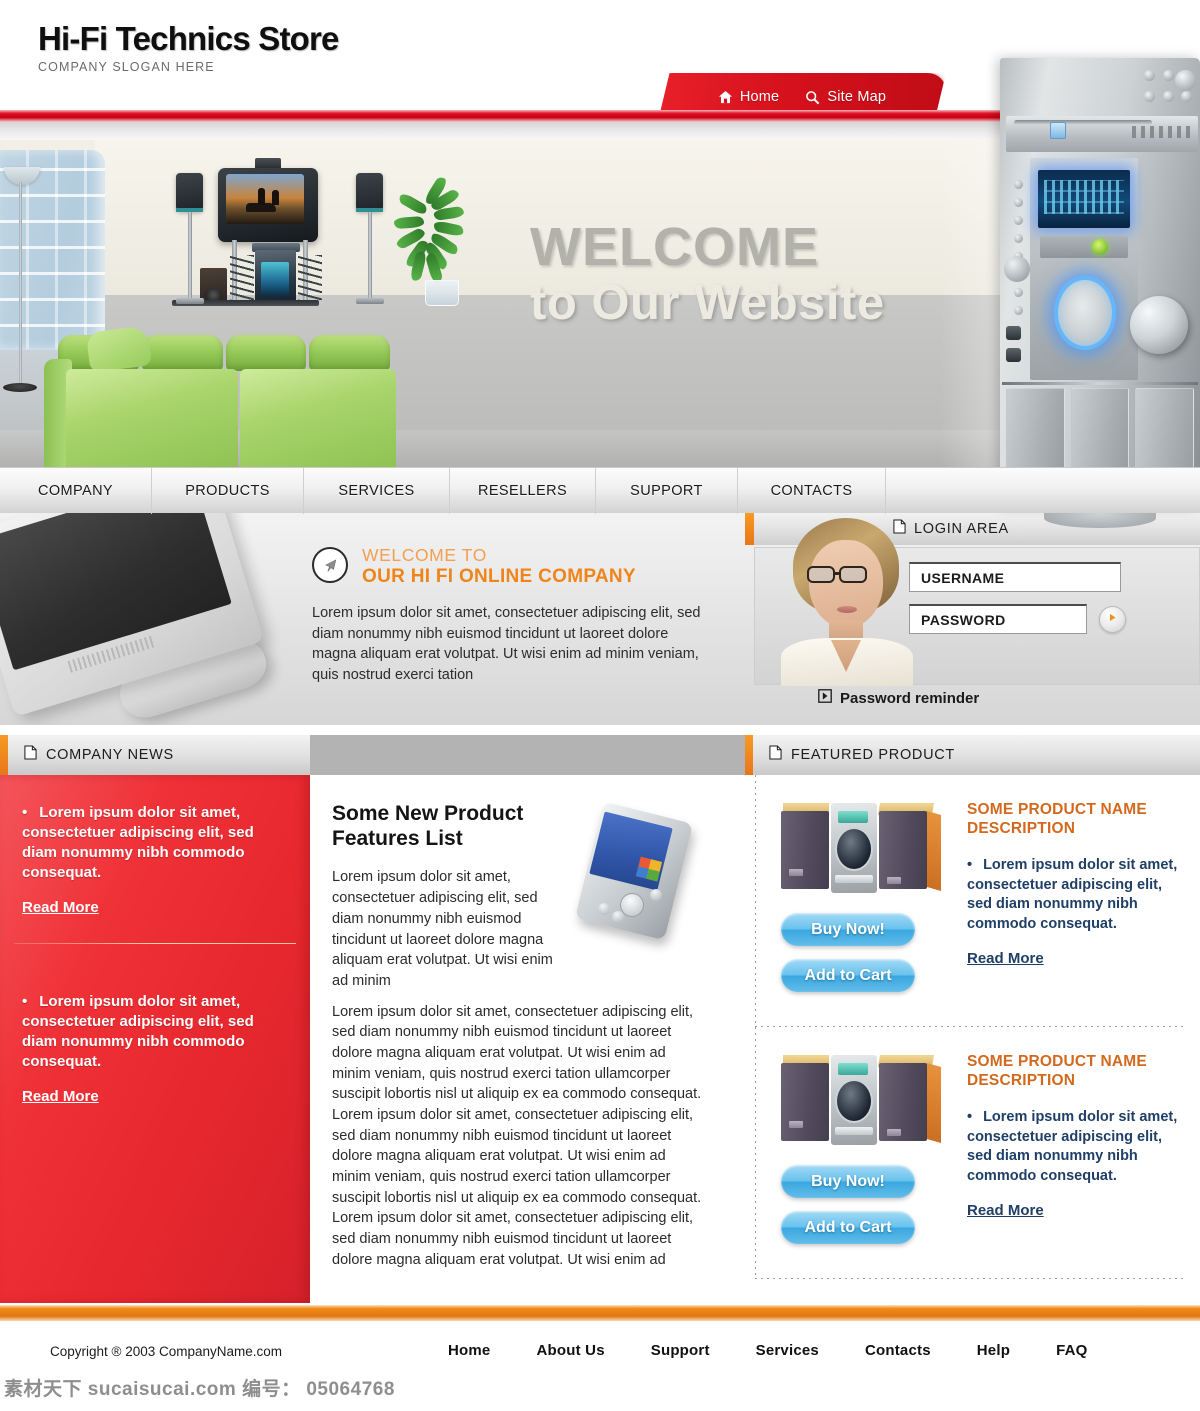  Describe the element at coordinates (190, 256) in the screenshot. I see `speaker-stand-left` at that location.